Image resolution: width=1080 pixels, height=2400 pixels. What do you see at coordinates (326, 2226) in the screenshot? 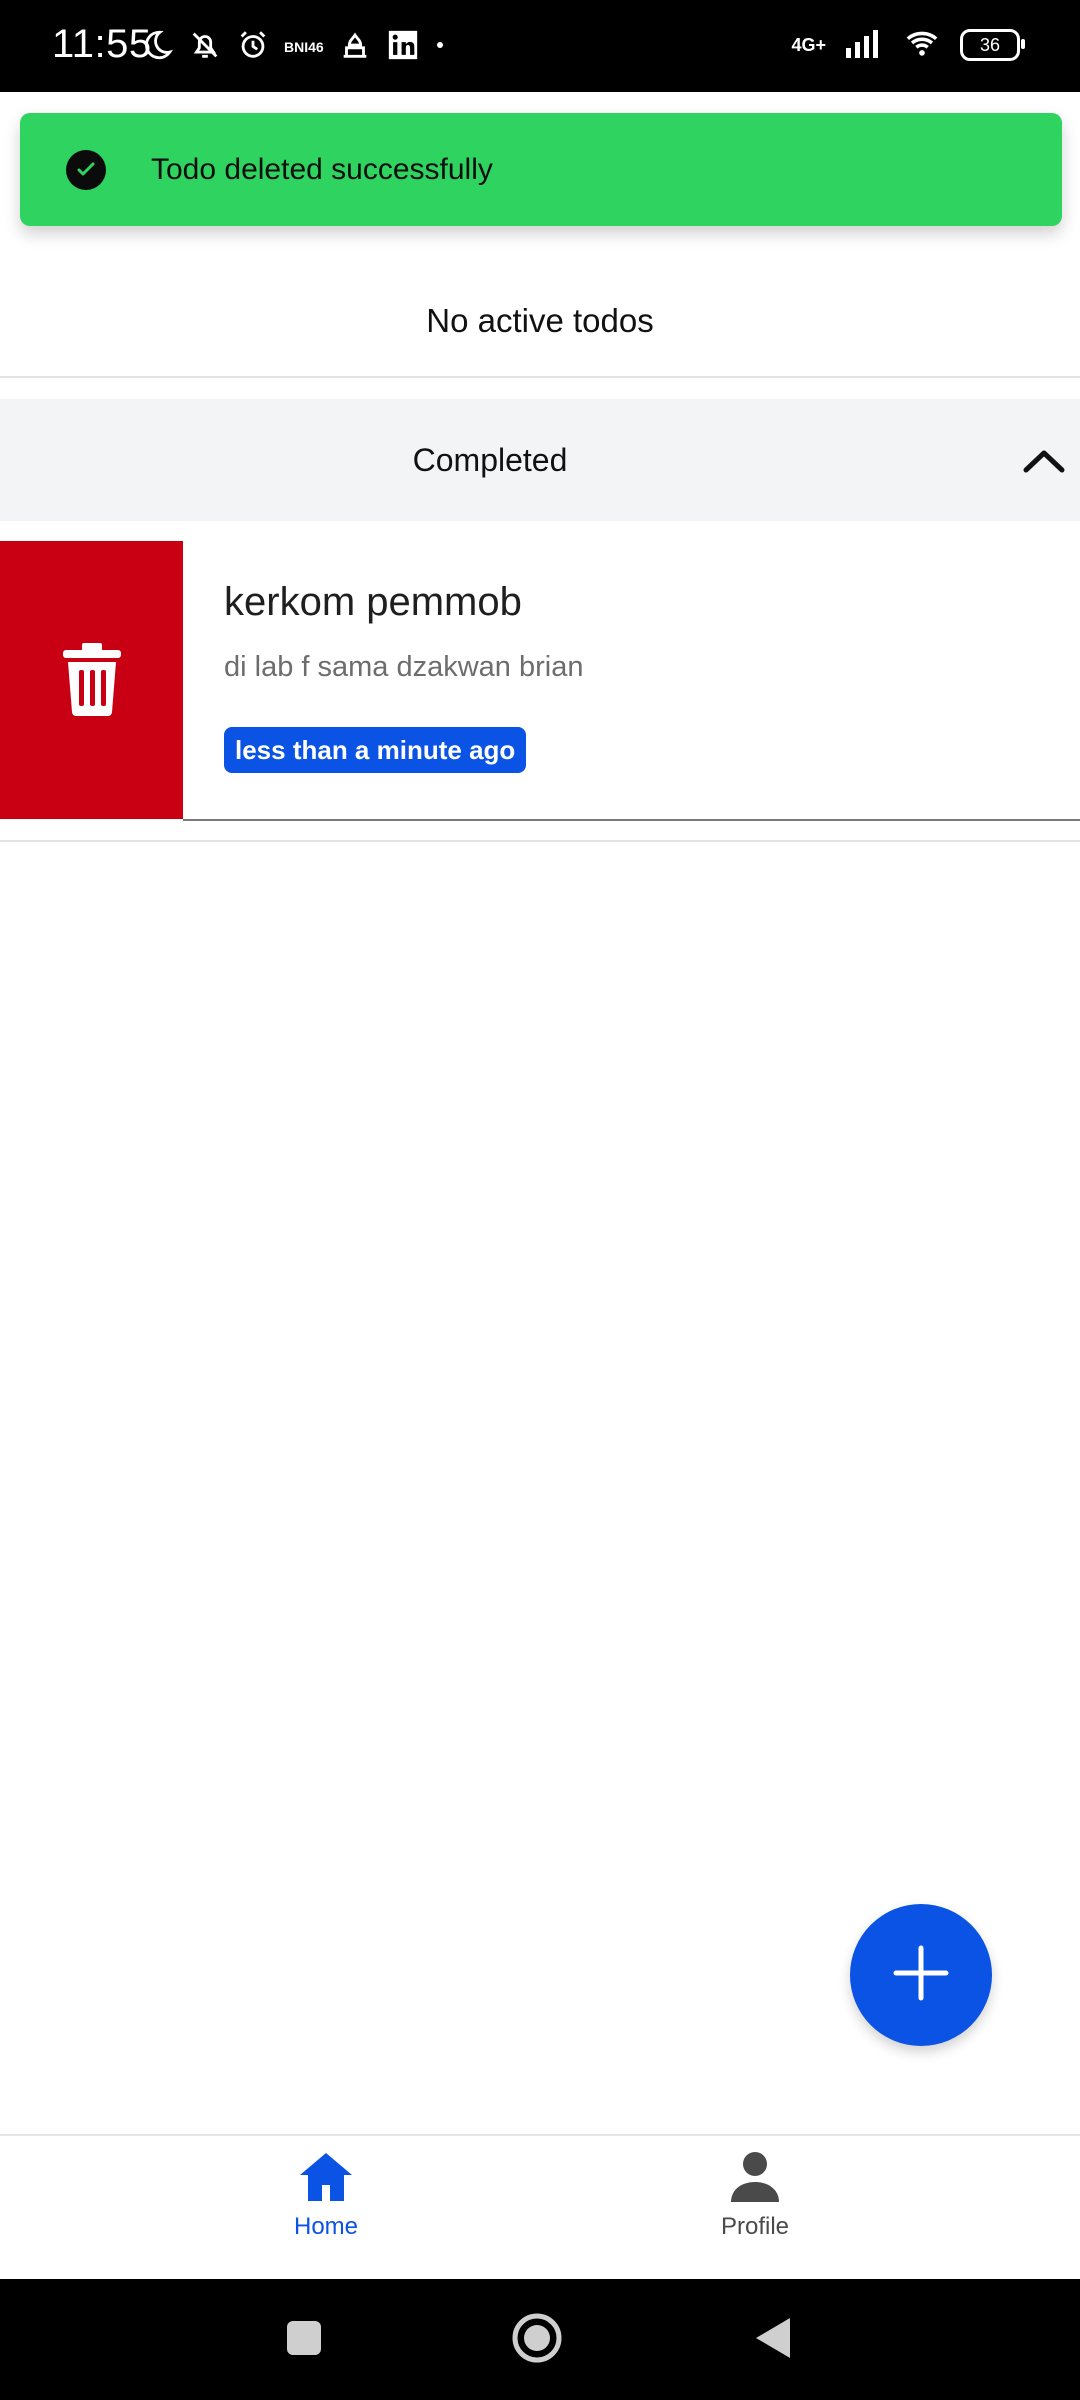
I see `nav-label-home: Home` at bounding box center [326, 2226].